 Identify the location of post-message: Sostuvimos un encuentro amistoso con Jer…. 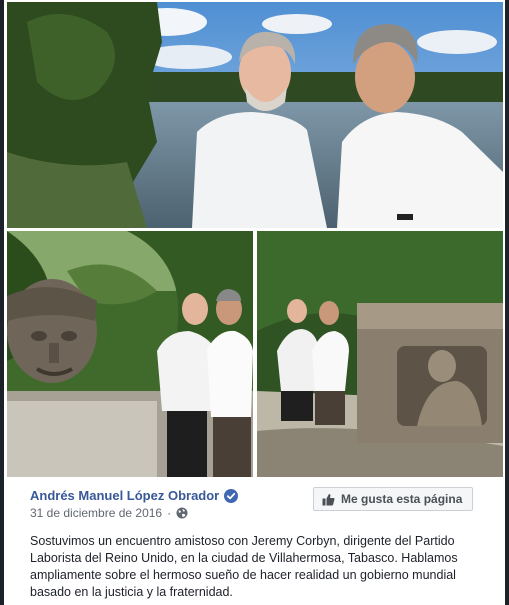
(244, 566).